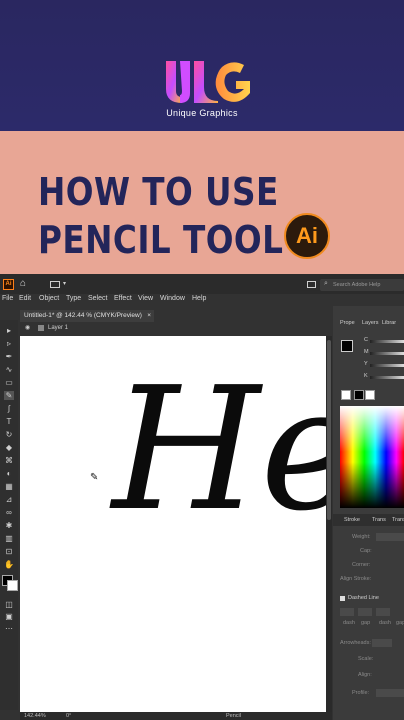 The width and height of the screenshot is (404, 720). What do you see at coordinates (361, 565) in the screenshot?
I see `stroke-corner-label: Corner:` at bounding box center [361, 565].